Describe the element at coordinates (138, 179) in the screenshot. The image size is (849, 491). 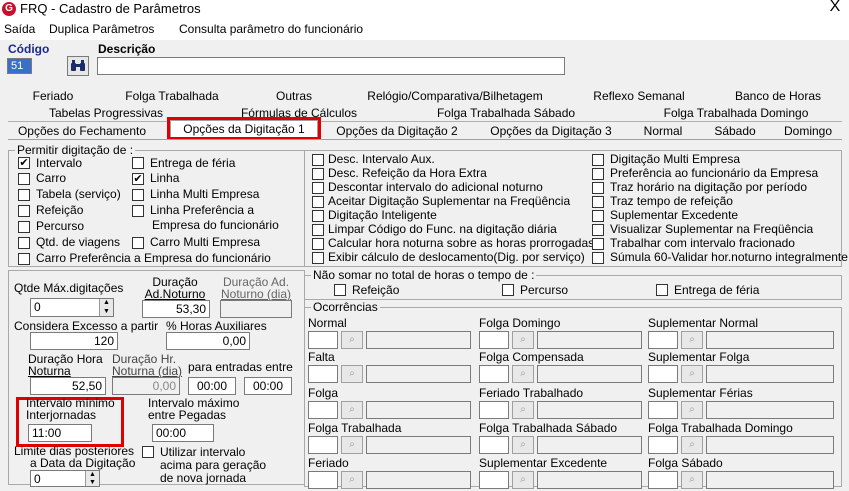
I see `checkbox-linha: ✔` at that location.